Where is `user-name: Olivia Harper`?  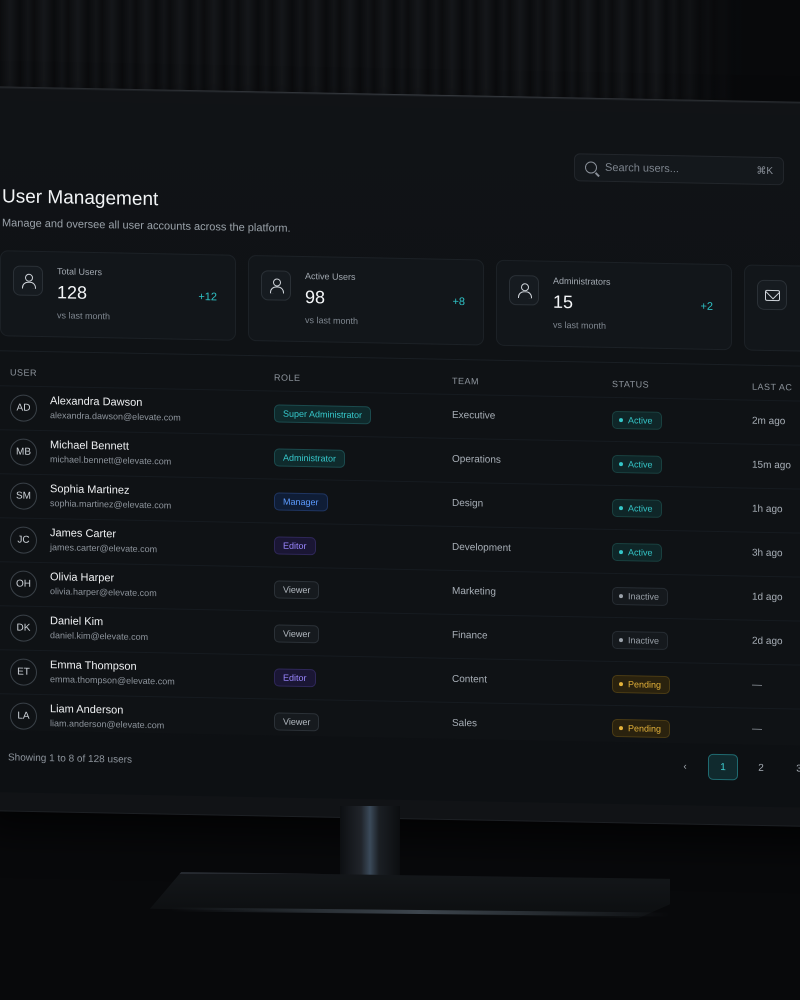 user-name: Olivia Harper is located at coordinates (82, 577).